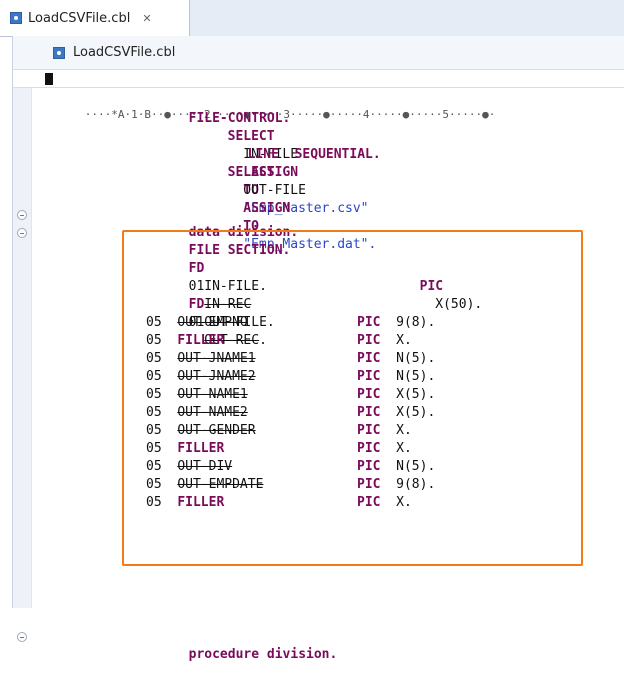 This screenshot has height=682, width=624. What do you see at coordinates (146, 18) in the screenshot?
I see `close-icon: ✕` at bounding box center [146, 18].